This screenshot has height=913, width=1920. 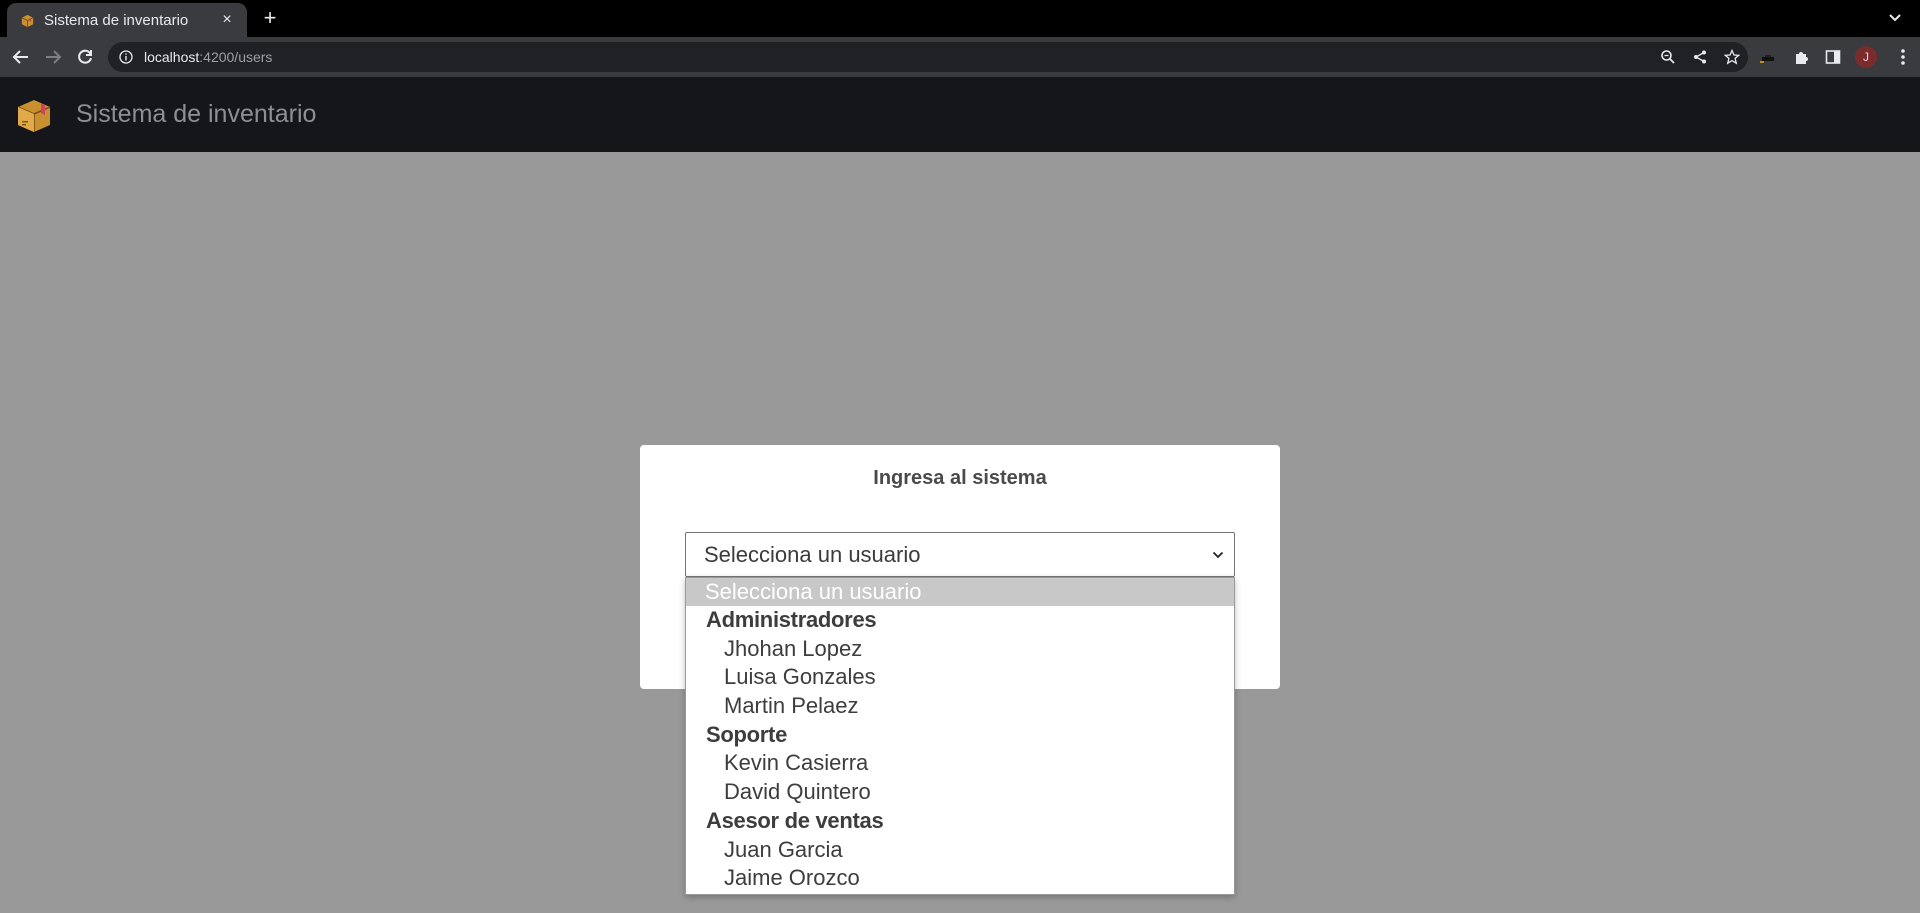 I want to click on url-text: localhost:4200/users, so click(x=208, y=57).